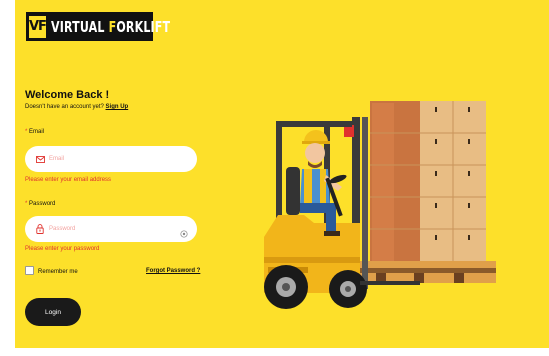 This screenshot has width=549, height=356. Describe the element at coordinates (58, 272) in the screenshot. I see `remember-me-label: Remember me` at that location.